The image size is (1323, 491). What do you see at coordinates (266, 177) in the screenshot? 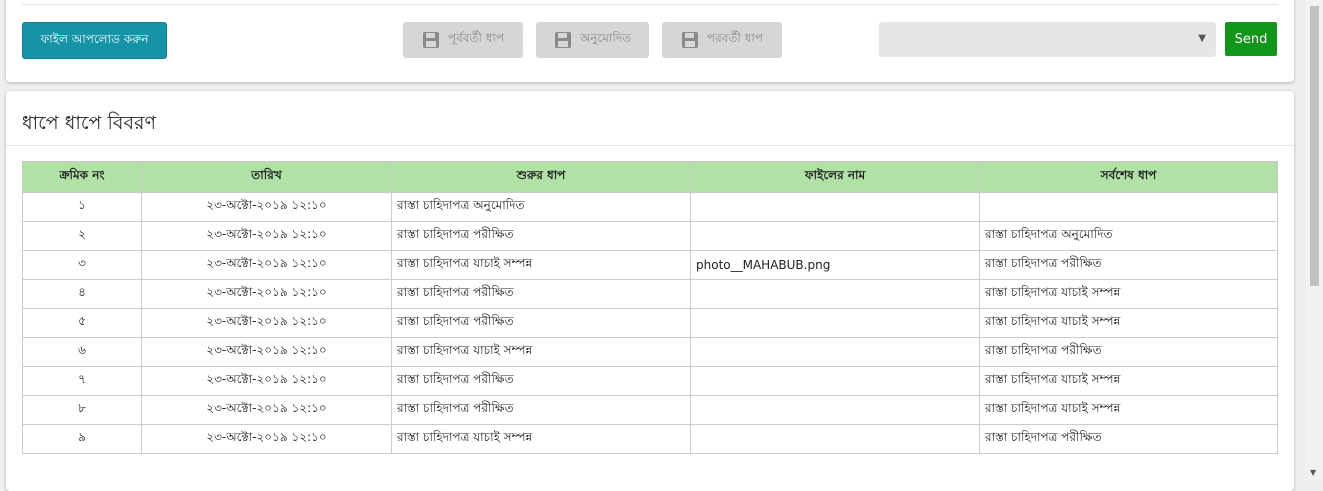
I see `col-date: তারিখ` at bounding box center [266, 177].